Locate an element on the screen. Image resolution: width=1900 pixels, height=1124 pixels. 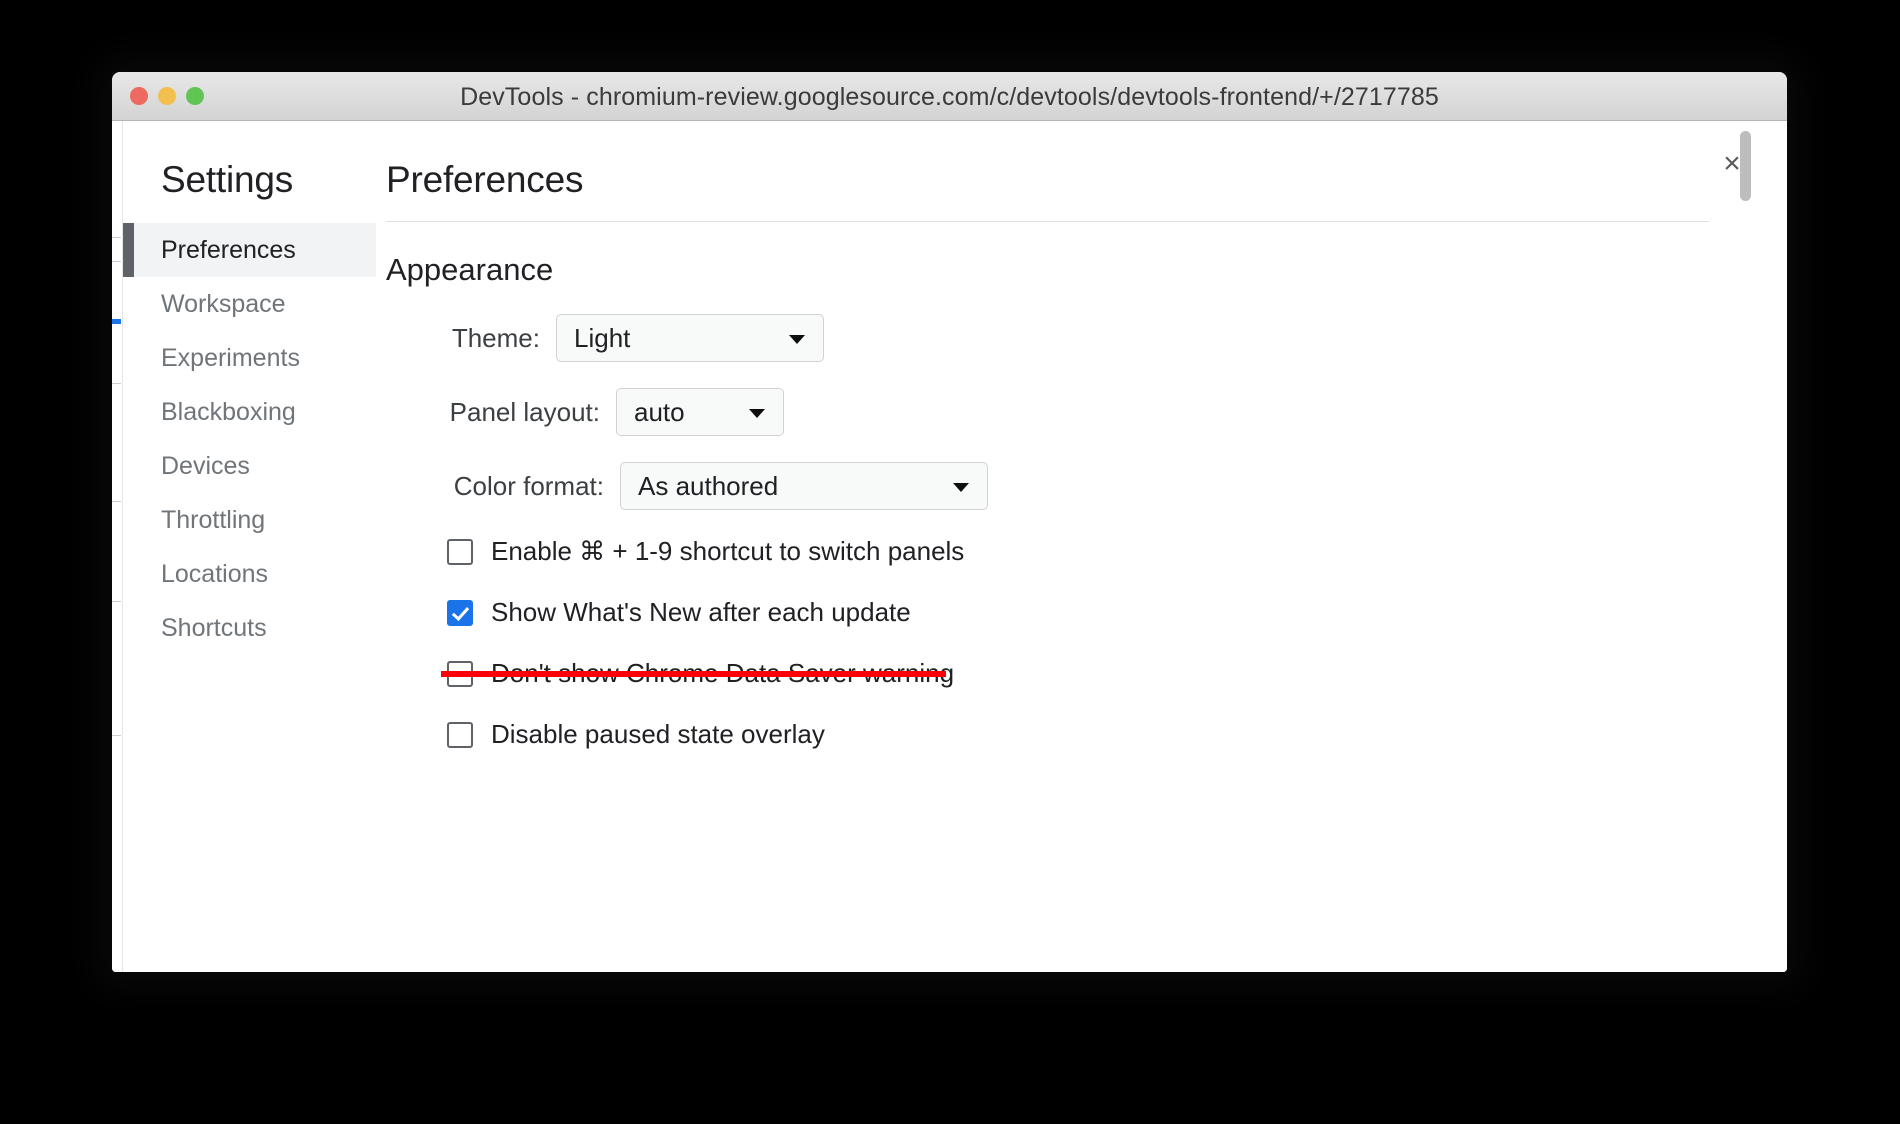
checkbox-row-data-saver-warning: Don't show Chrome Data Saver warning is located at coordinates (1047, 673).